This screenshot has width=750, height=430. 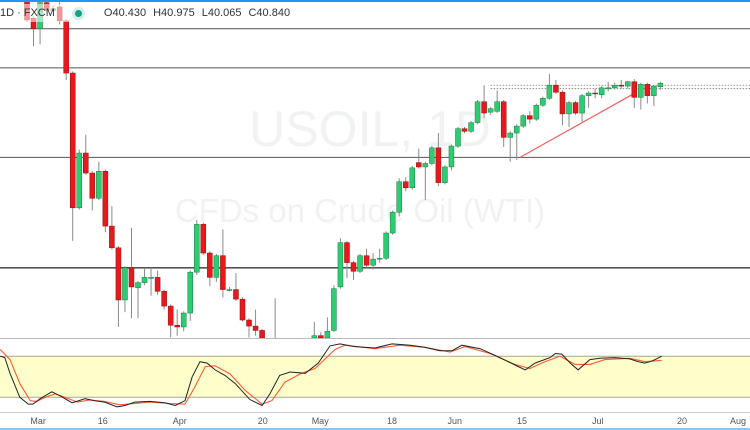 I want to click on legend-interval: 1D, so click(x=7, y=13).